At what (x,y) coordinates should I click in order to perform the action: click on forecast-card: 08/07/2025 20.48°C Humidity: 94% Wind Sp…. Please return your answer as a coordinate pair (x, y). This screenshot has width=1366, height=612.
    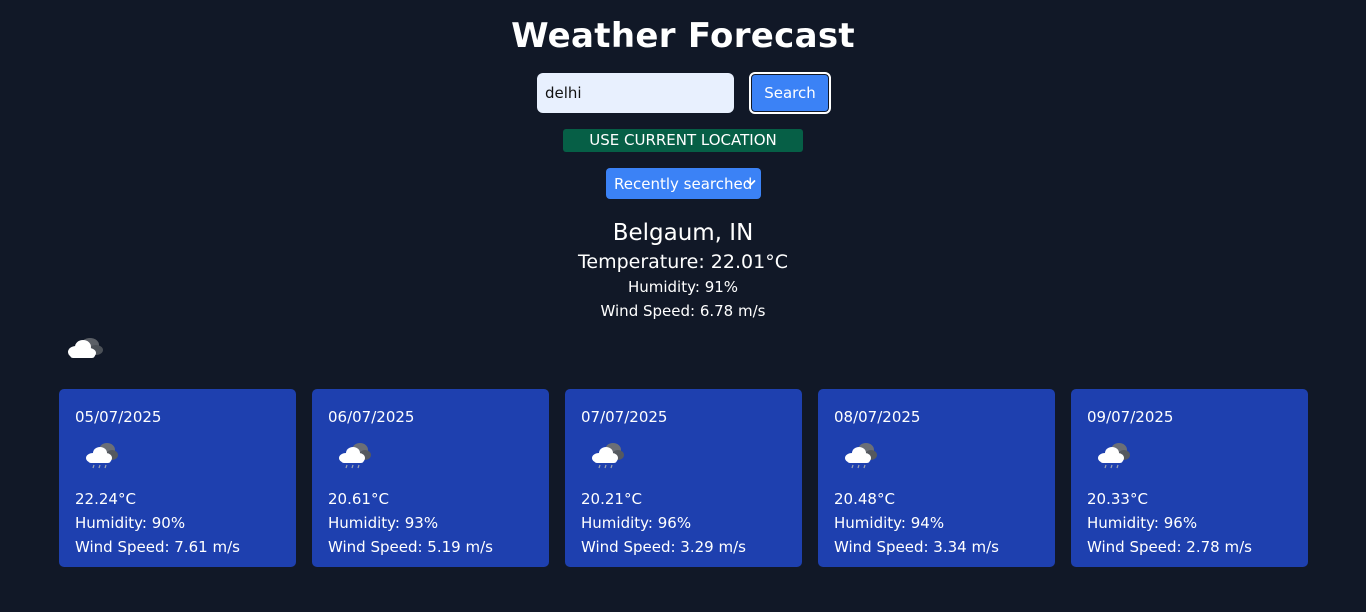
    Looking at the image, I should click on (936, 478).